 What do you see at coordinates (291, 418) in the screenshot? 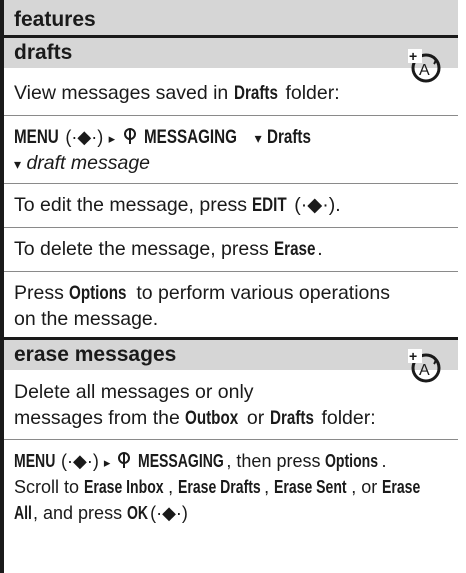
I see `drafts-label: Drafts` at bounding box center [291, 418].